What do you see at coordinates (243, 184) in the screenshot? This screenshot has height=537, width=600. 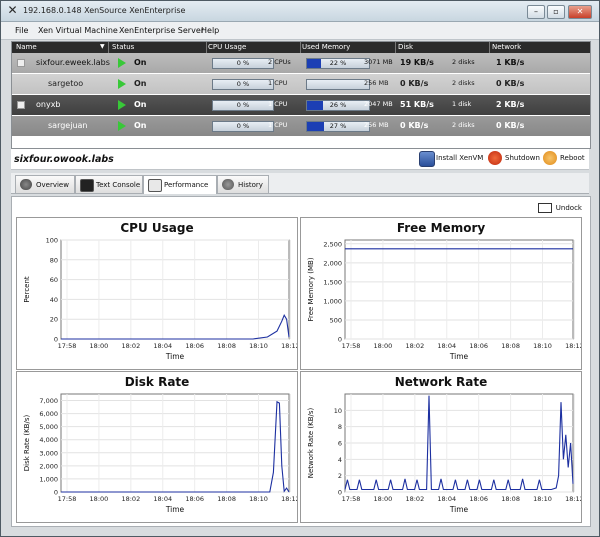 I see `tab-history: History` at bounding box center [243, 184].